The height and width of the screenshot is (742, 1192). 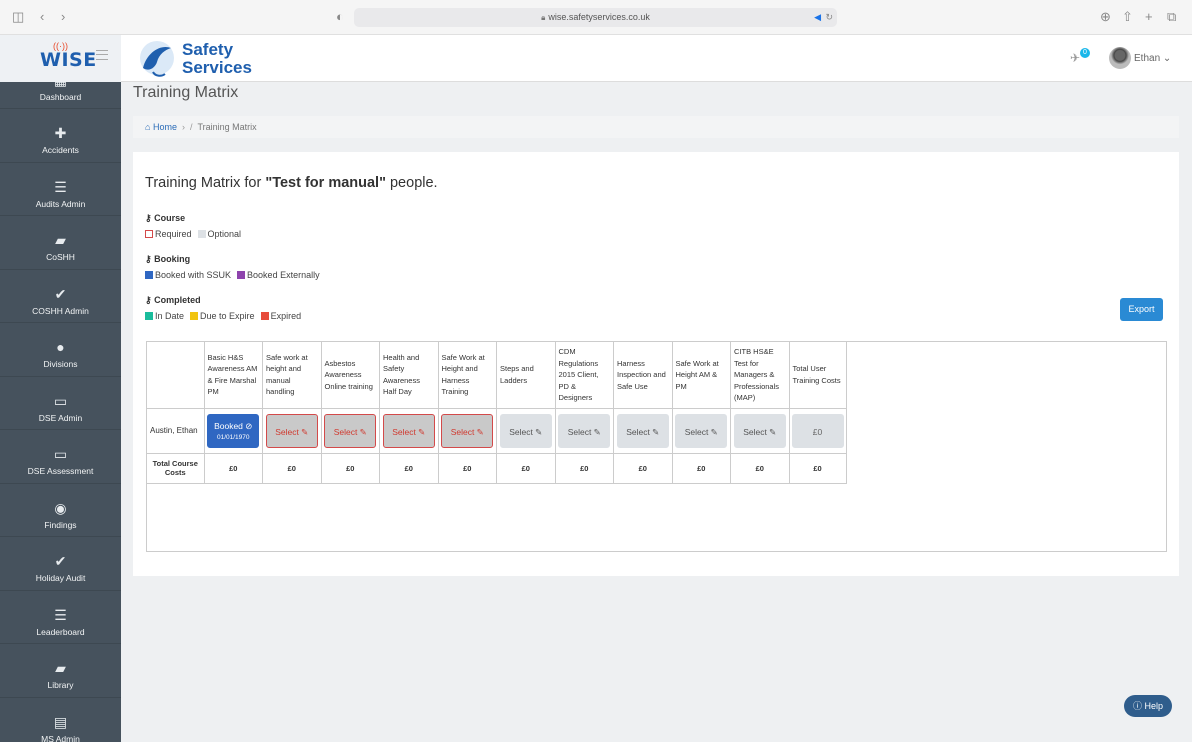 What do you see at coordinates (233, 375) in the screenshot?
I see `course-header: Basic H&S Awareness AM & Fire Marshal PM` at bounding box center [233, 375].